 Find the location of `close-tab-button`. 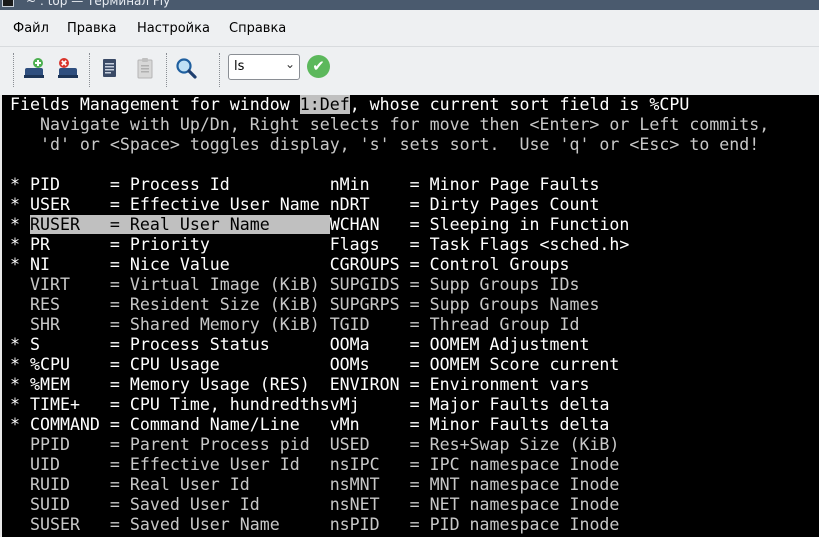

close-tab-button is located at coordinates (68, 68).